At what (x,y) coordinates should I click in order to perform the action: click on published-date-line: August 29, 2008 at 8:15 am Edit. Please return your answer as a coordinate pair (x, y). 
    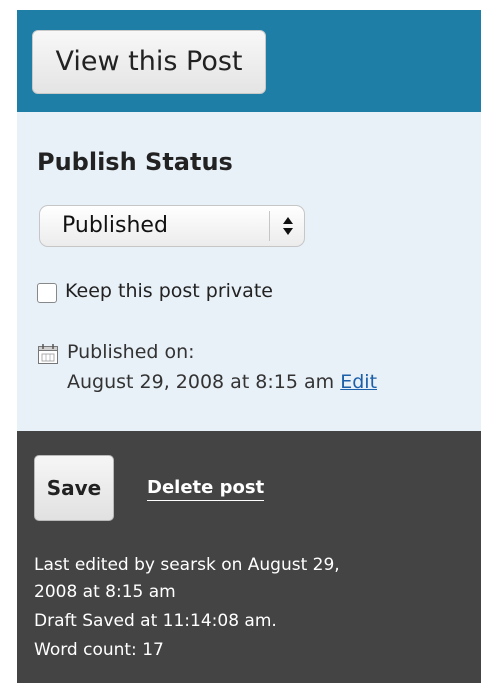
    Looking at the image, I should click on (222, 382).